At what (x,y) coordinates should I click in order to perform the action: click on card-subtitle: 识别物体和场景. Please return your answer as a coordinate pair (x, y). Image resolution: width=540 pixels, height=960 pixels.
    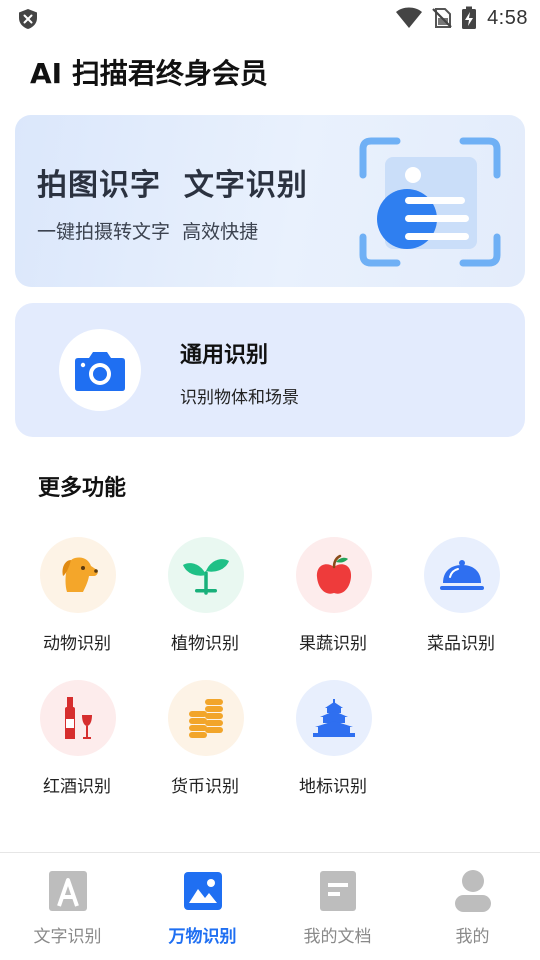
    Looking at the image, I should click on (239, 398).